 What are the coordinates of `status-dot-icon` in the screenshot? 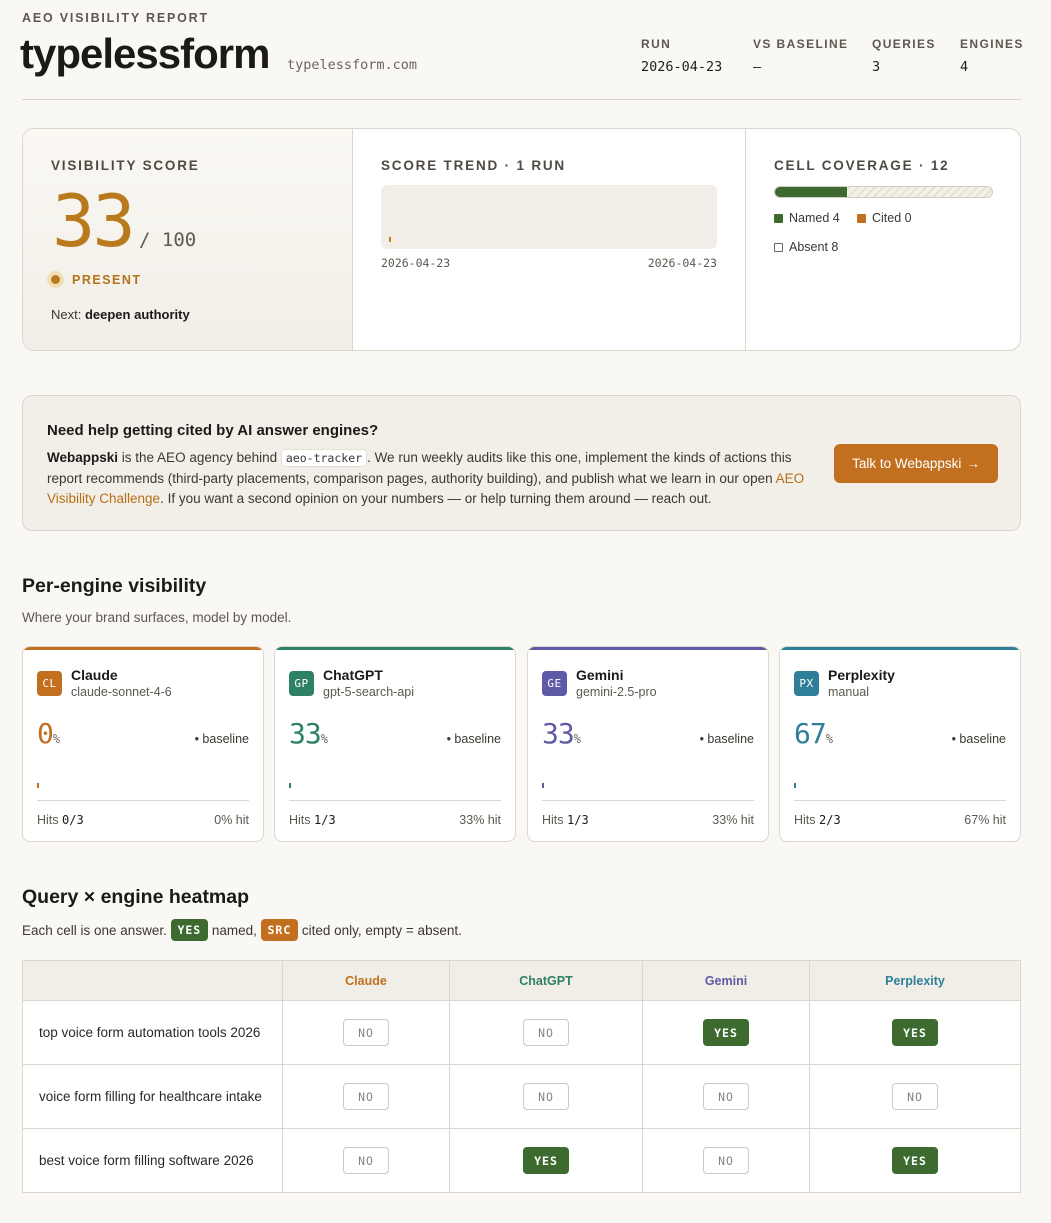 It's located at (55, 279).